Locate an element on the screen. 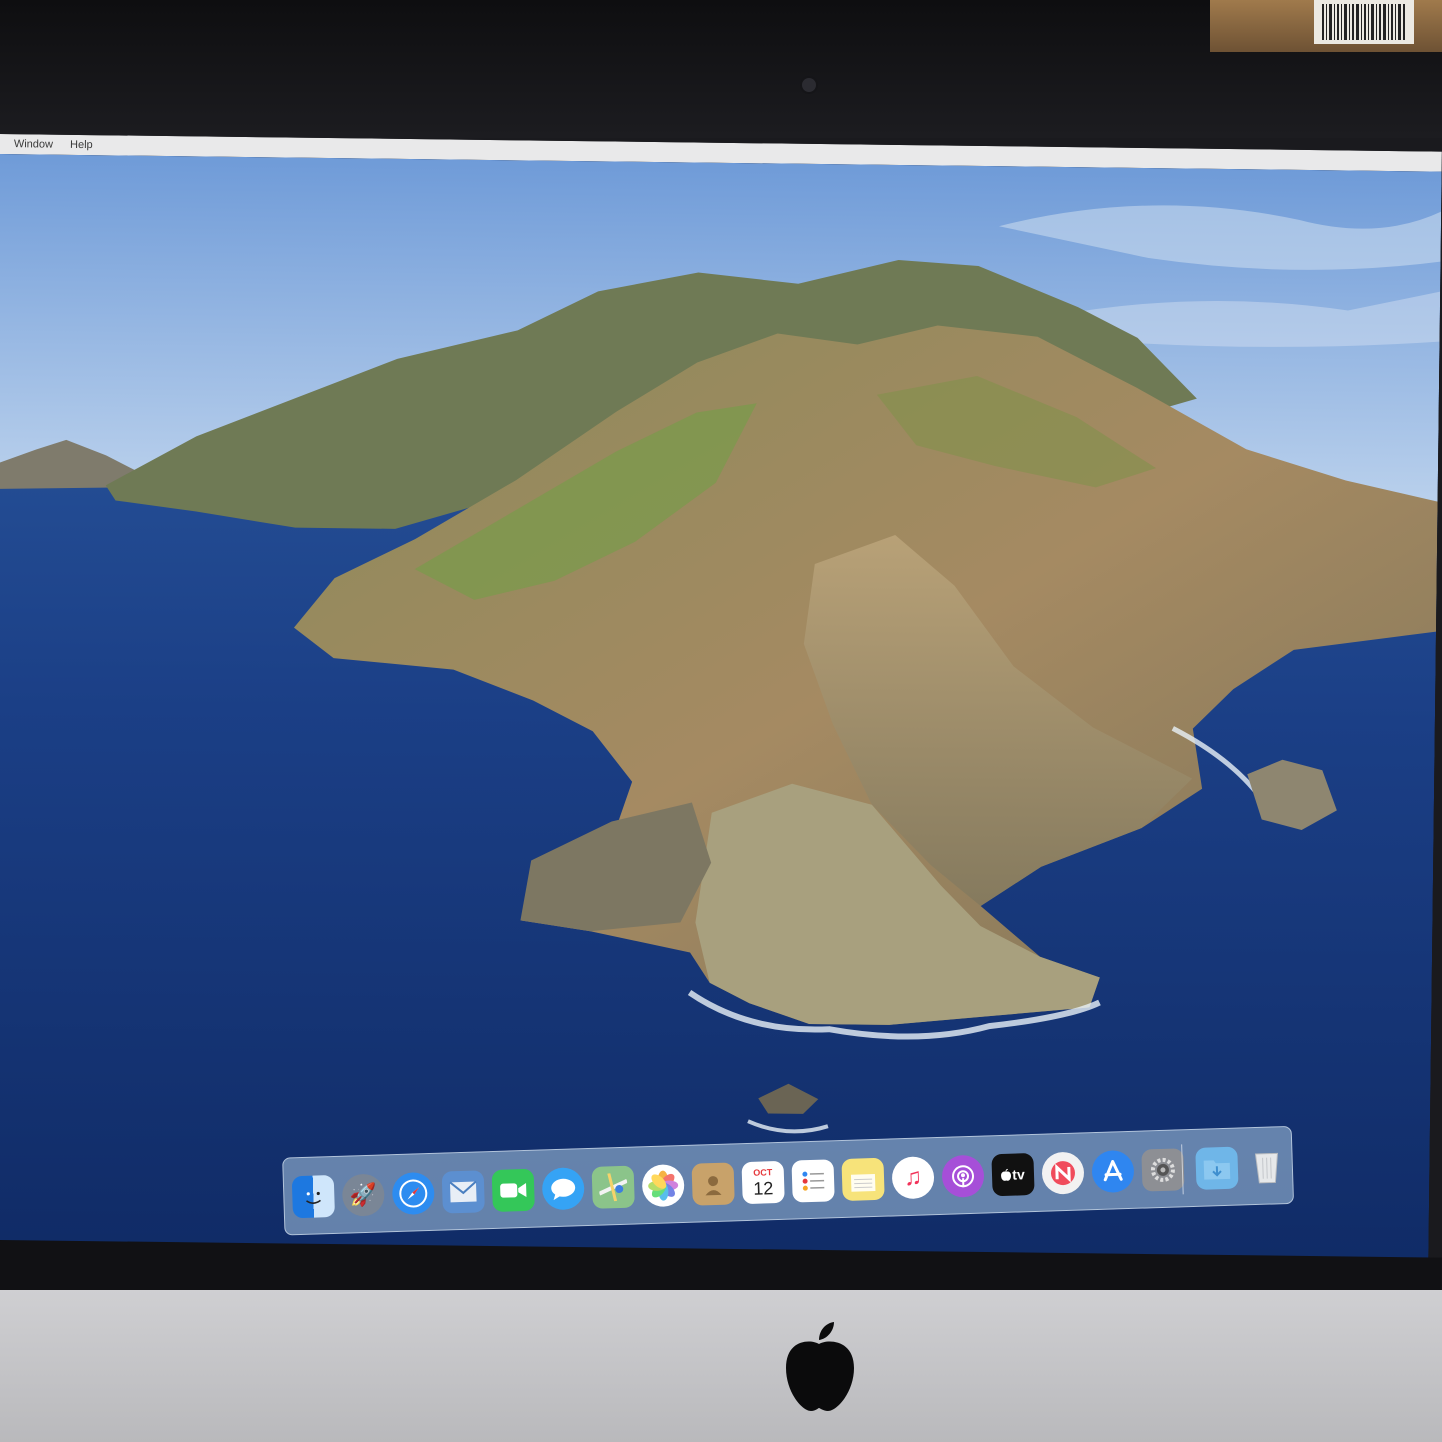  menu-window: Window is located at coordinates (33, 144).